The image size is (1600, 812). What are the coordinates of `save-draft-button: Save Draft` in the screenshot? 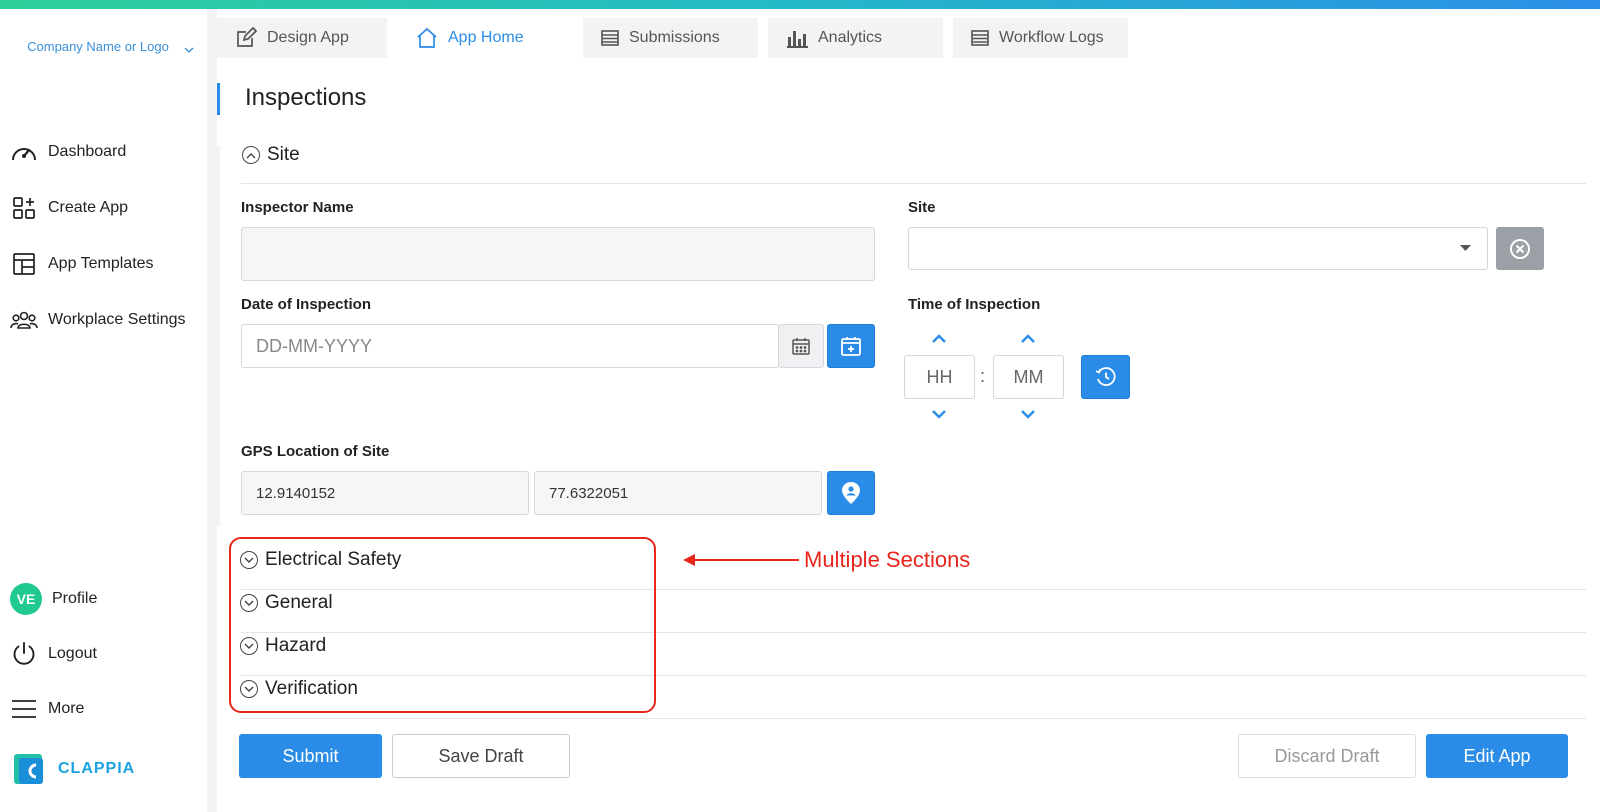 It's located at (481, 756).